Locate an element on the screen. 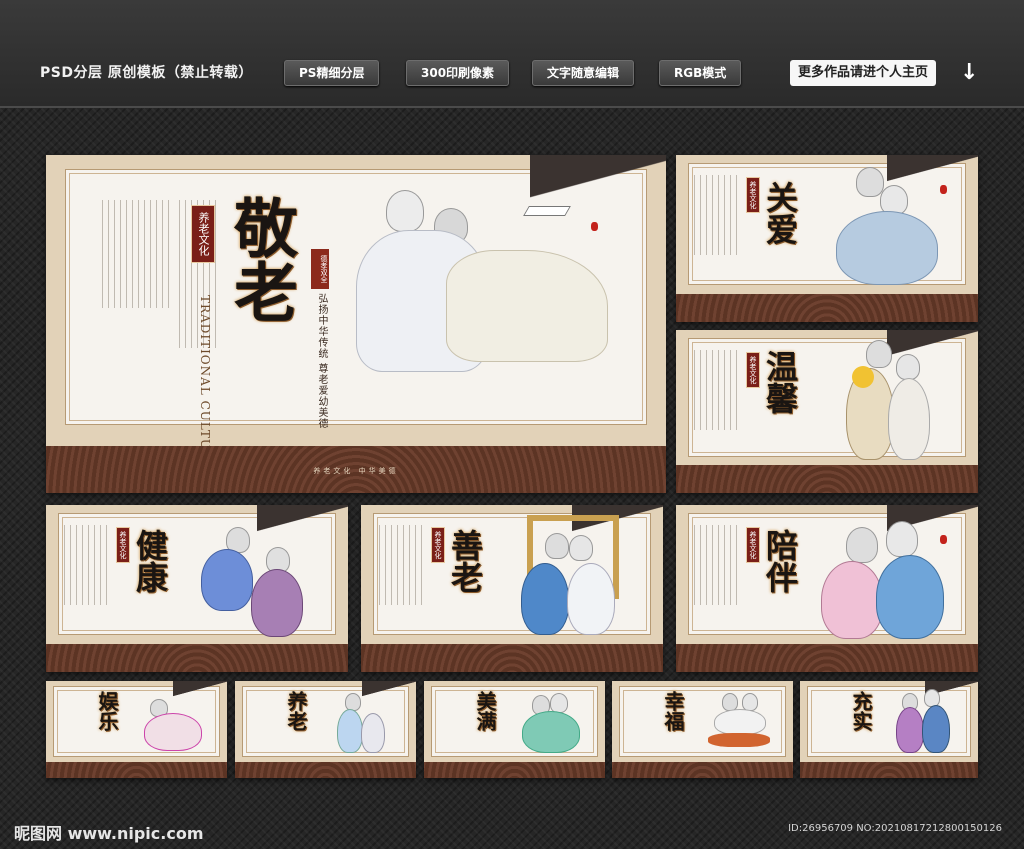  food-plate-icon is located at coordinates (739, 740).